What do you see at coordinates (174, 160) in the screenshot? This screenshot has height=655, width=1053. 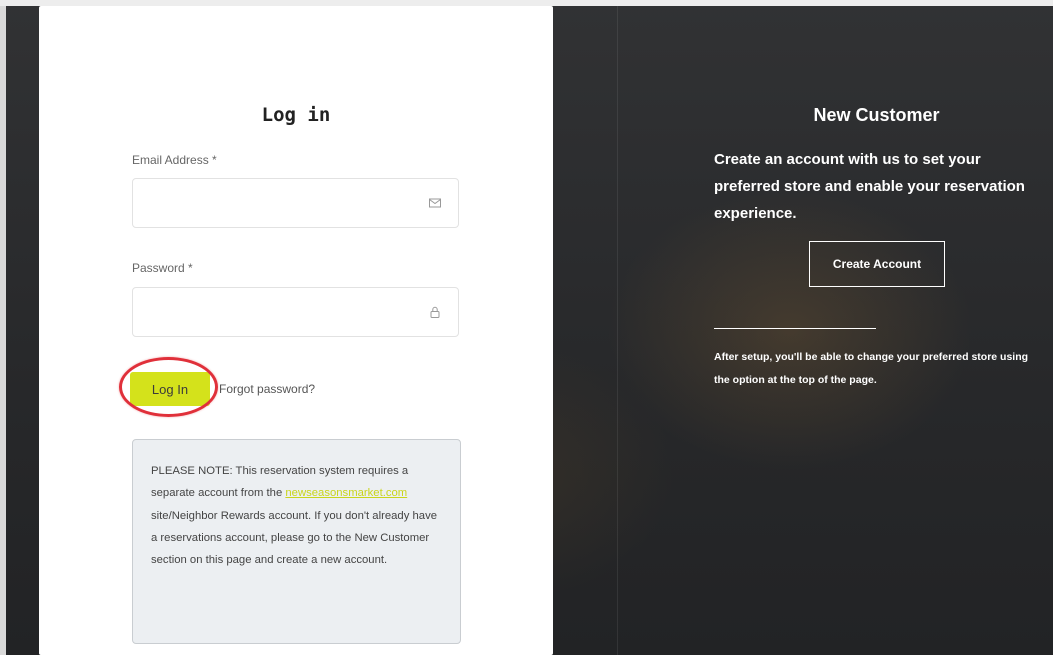 I see `email-label: Email Address *` at bounding box center [174, 160].